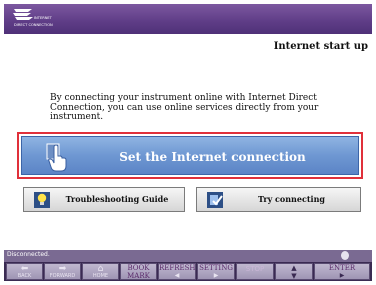 This screenshot has width=376, height=285. I want to click on forward-label: FORWARD, so click(62, 276).